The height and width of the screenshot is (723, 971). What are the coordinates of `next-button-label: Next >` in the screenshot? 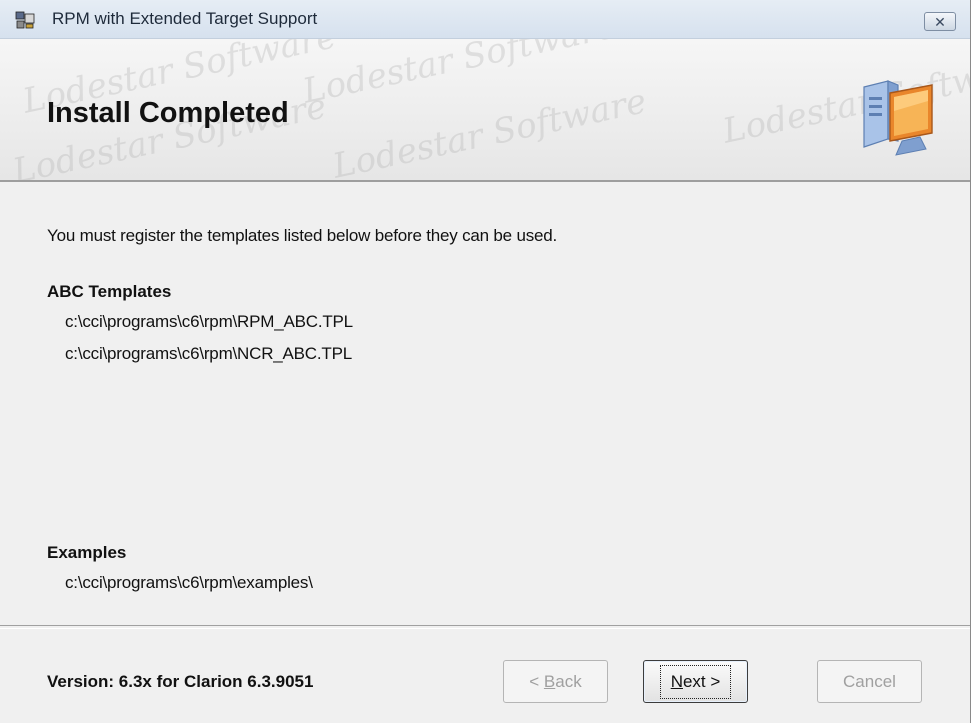 It's located at (695, 681).